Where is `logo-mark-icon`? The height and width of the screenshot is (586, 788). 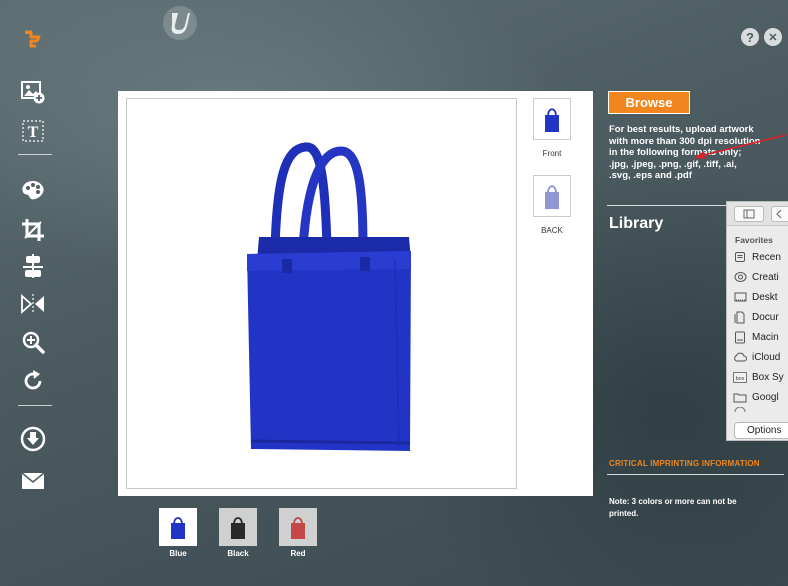 logo-mark-icon is located at coordinates (180, 23).